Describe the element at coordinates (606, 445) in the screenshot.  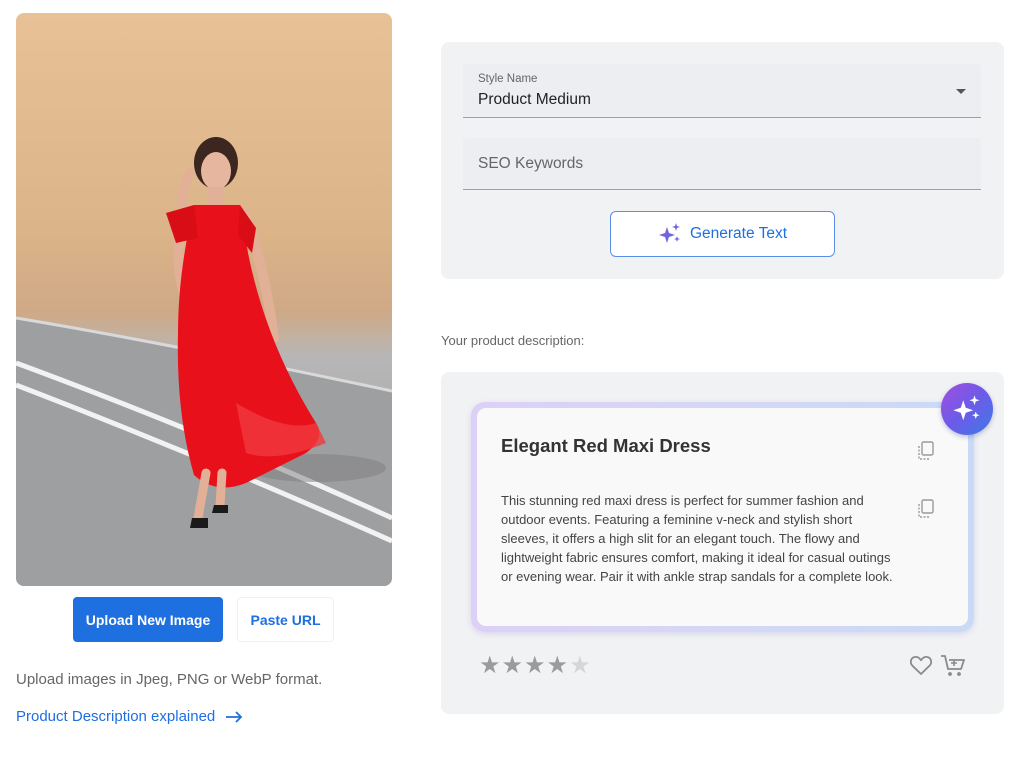
I see `product-title: Elegant Red Maxi Dress` at that location.